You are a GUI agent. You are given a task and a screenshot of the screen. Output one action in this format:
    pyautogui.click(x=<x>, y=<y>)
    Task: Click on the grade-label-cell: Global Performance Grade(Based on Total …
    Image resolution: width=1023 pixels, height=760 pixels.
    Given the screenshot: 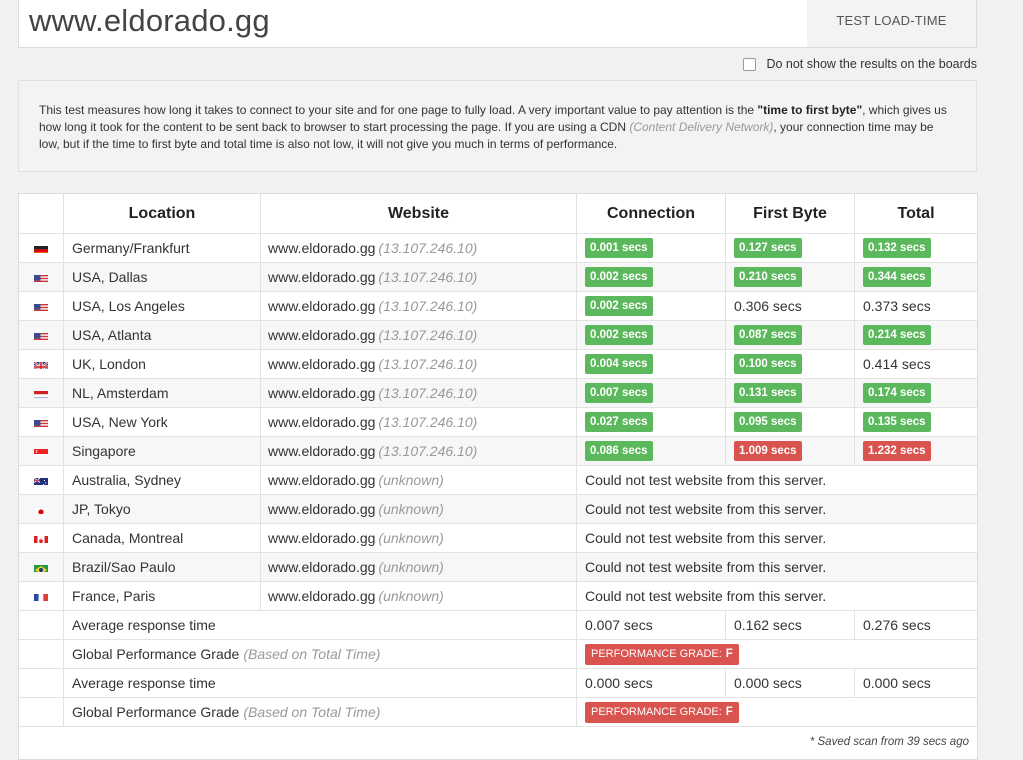 What is the action you would take?
    pyautogui.click(x=320, y=654)
    